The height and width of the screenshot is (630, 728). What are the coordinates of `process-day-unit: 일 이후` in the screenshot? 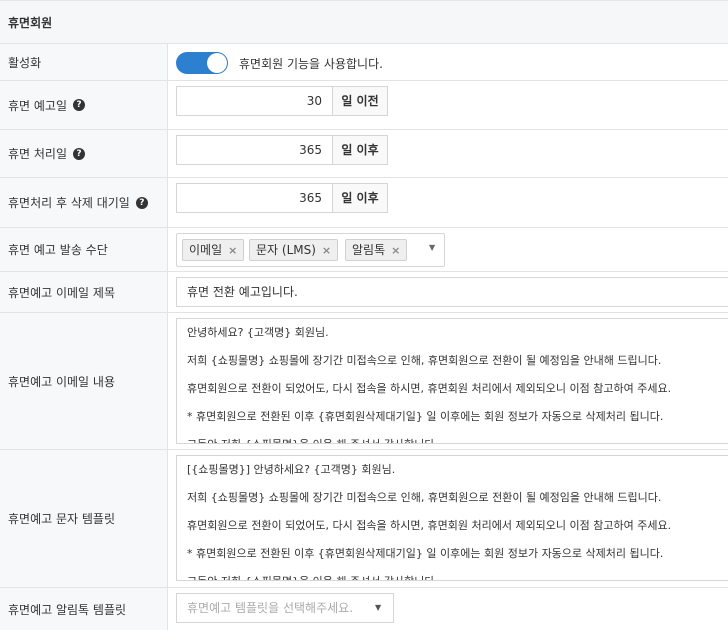 It's located at (360, 150).